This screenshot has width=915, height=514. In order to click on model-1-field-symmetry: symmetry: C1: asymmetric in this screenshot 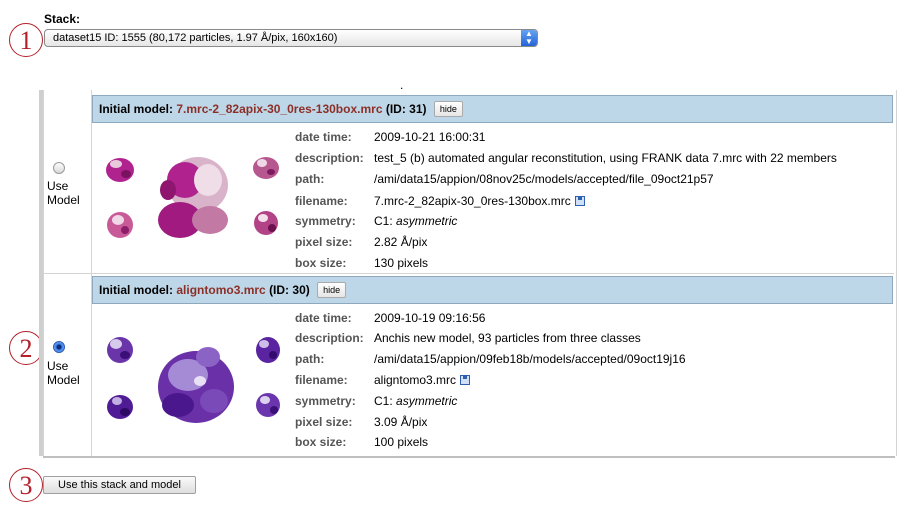, I will do `click(376, 221)`.